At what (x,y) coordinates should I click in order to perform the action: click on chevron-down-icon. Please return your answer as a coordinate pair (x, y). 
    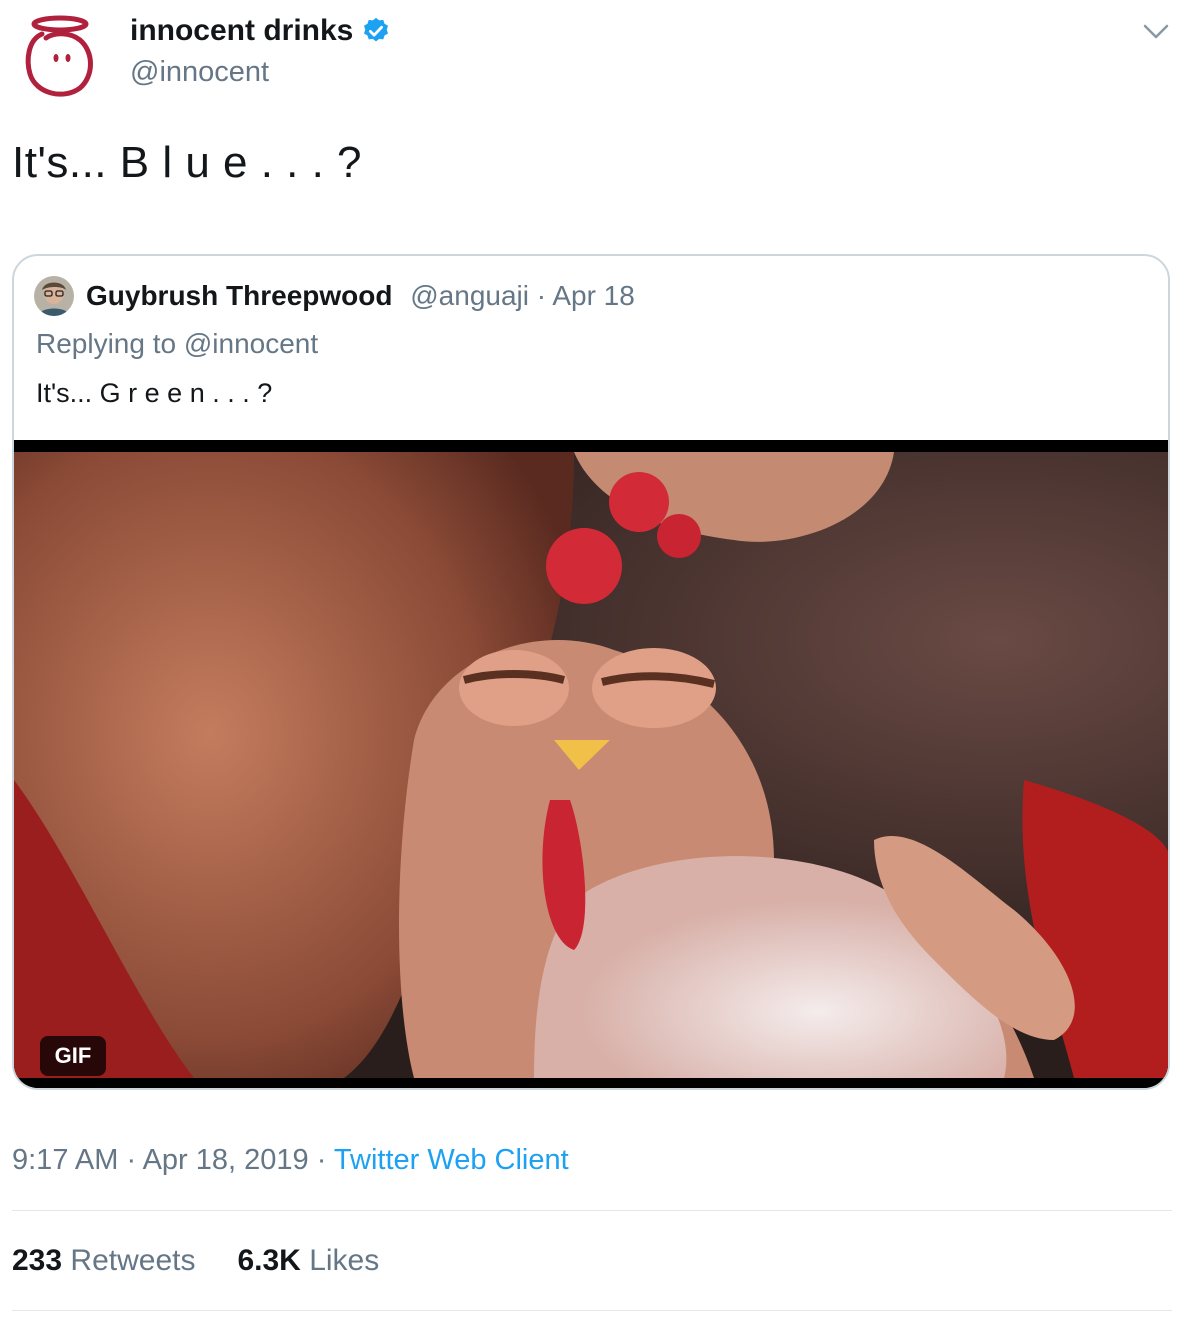
    Looking at the image, I should click on (1156, 32).